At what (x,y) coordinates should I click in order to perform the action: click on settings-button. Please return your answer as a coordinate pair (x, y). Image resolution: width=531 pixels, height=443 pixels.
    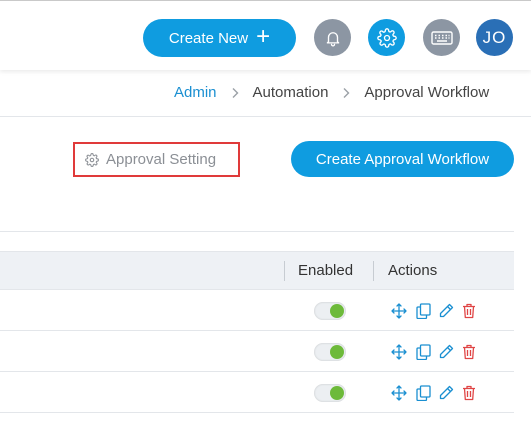
    Looking at the image, I should click on (386, 37).